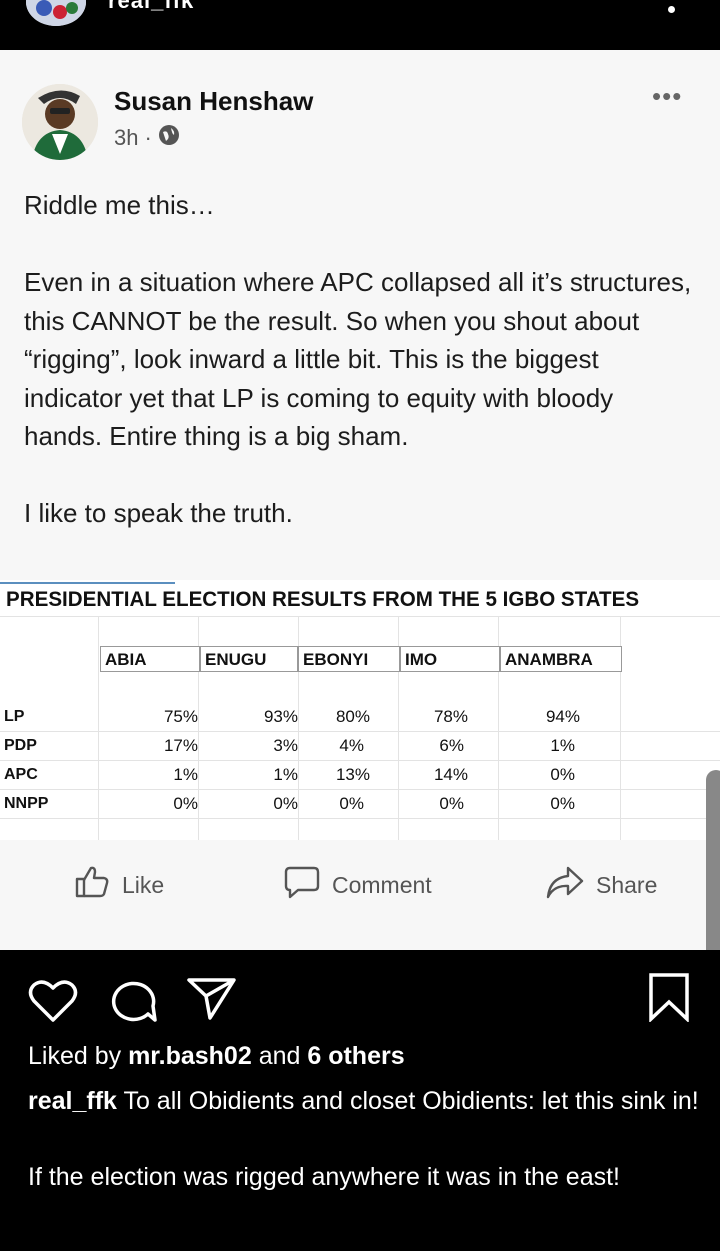  Describe the element at coordinates (92, 885) in the screenshot. I see `thumbs-up-icon` at that location.